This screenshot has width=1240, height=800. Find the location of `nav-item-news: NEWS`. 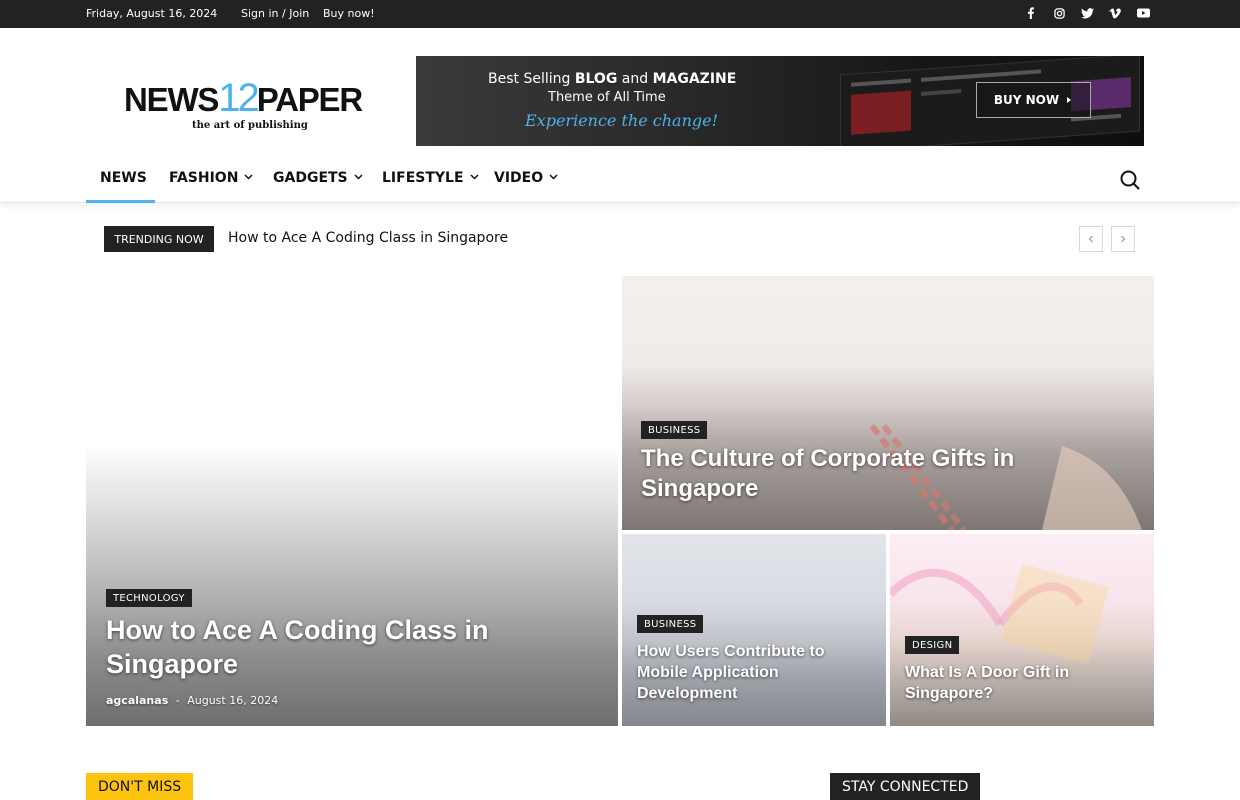

nav-item-news: NEWS is located at coordinates (123, 178).